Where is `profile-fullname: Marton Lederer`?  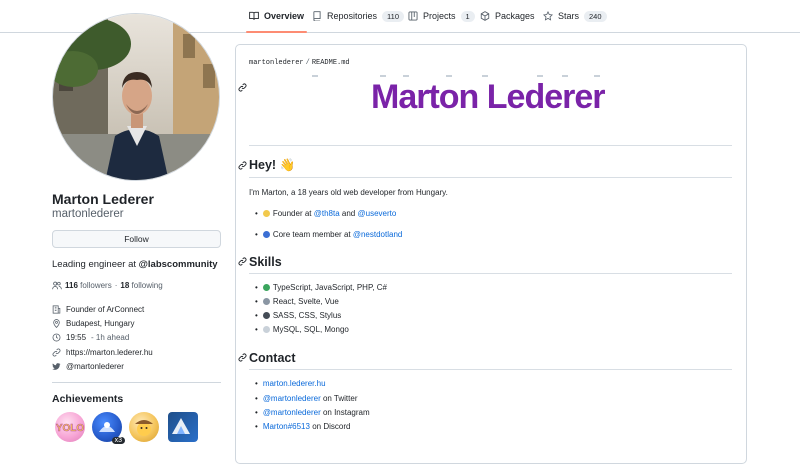 profile-fullname: Marton Lederer is located at coordinates (103, 199).